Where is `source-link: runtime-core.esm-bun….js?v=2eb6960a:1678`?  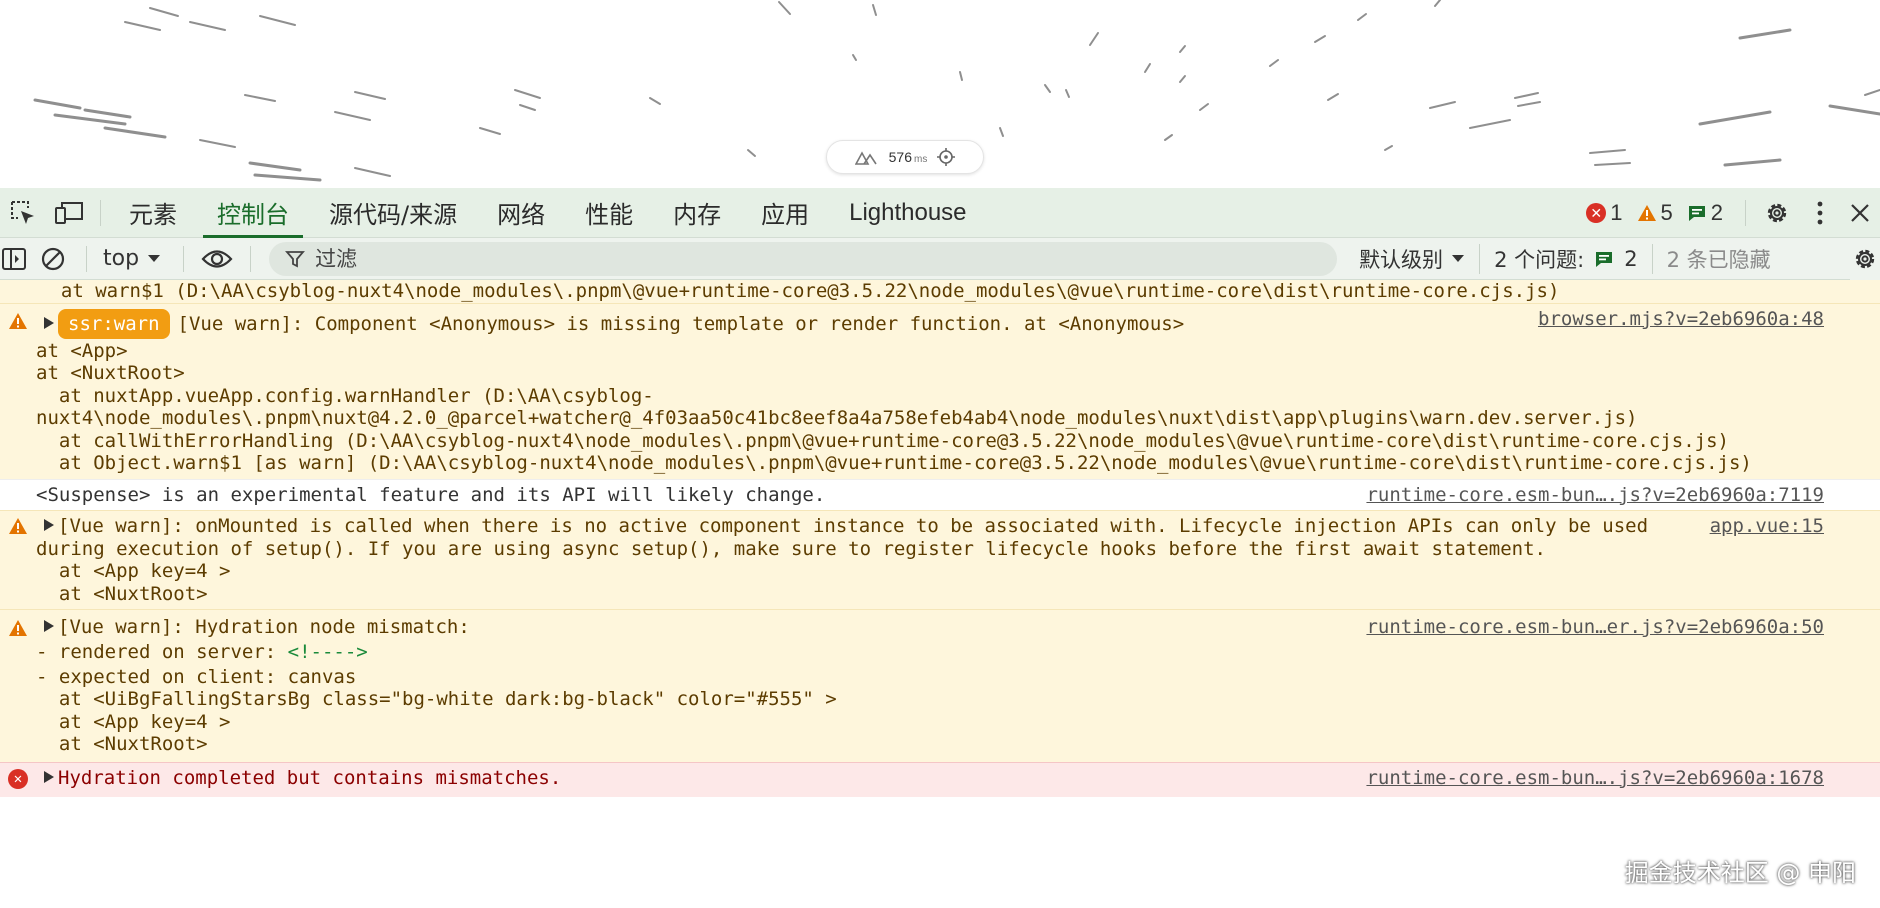
source-link: runtime-core.esm-bun….js?v=2eb6960a:1678 is located at coordinates (1595, 778).